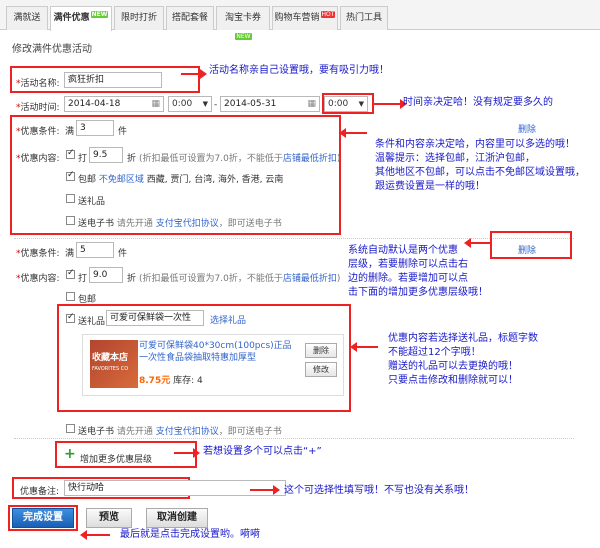  What do you see at coordinates (38, 108) in the screenshot?
I see `time-label: *活动时间:` at bounding box center [38, 108].